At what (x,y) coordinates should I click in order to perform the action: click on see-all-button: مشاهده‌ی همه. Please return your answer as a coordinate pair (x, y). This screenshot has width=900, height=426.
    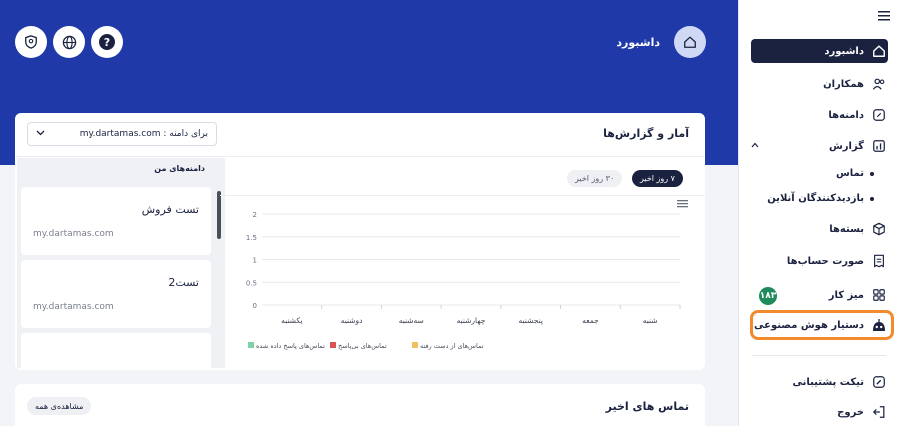
    Looking at the image, I should click on (59, 406).